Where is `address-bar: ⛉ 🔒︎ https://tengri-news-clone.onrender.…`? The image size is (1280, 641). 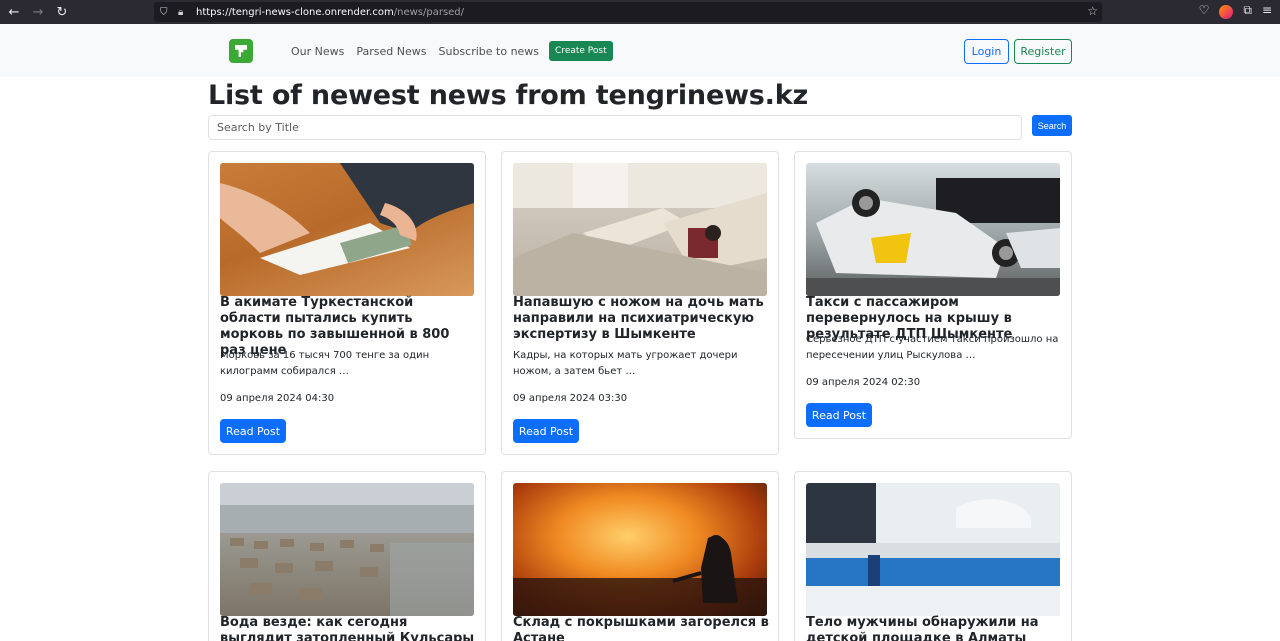 address-bar: ⛉ 🔒︎ https://tengri-news-clone.onrender.… is located at coordinates (628, 12).